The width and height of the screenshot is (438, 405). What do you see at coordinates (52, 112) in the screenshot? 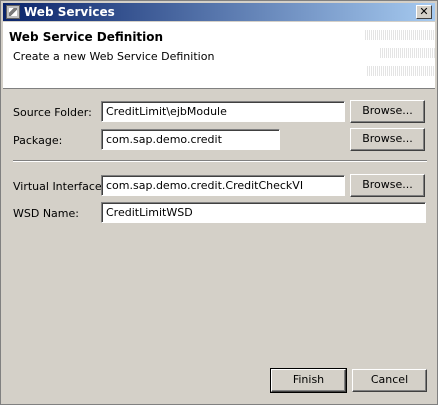
I see `source-folder-label: Source Folder:` at bounding box center [52, 112].